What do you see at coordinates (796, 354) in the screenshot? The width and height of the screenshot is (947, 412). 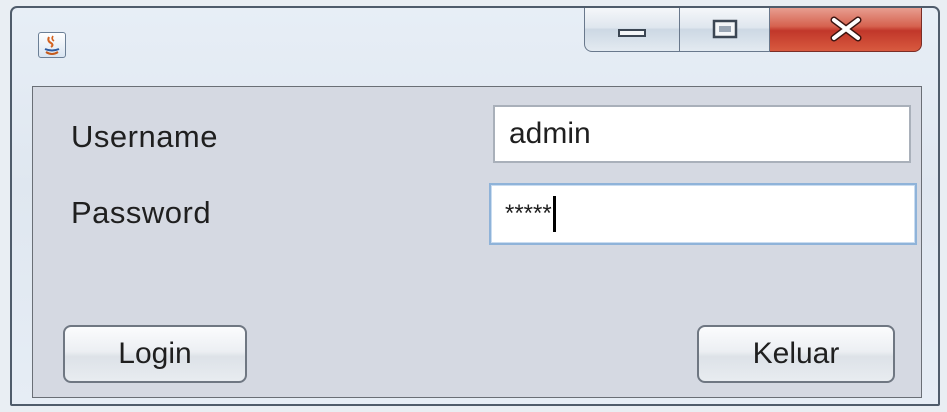 I see `keluar-button: Keluar` at bounding box center [796, 354].